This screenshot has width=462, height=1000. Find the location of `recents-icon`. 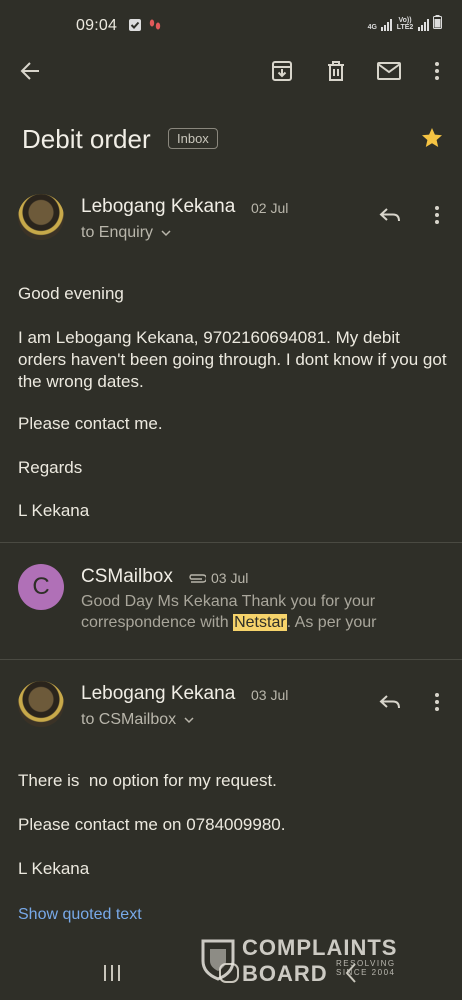

recents-icon is located at coordinates (112, 975).